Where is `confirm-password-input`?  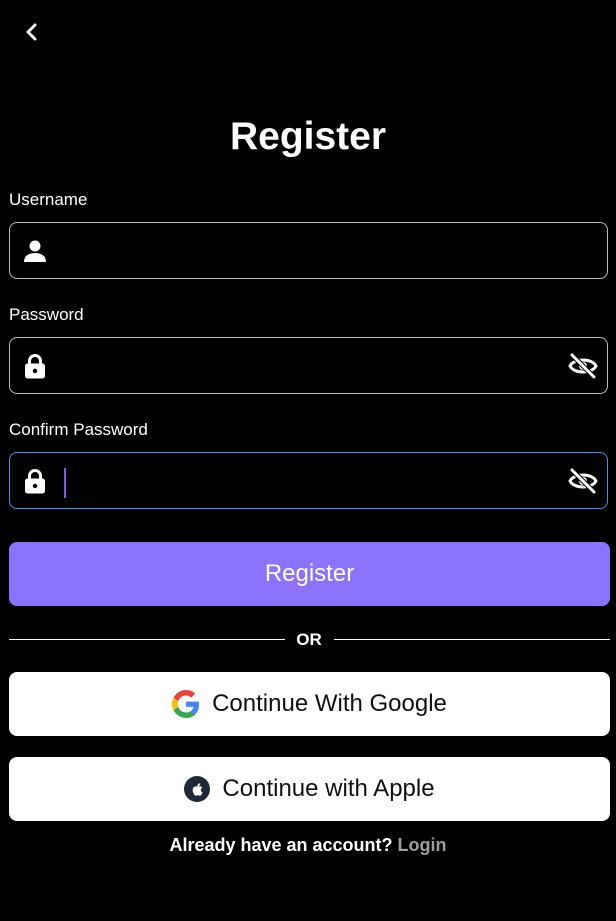 confirm-password-input is located at coordinates (307, 480).